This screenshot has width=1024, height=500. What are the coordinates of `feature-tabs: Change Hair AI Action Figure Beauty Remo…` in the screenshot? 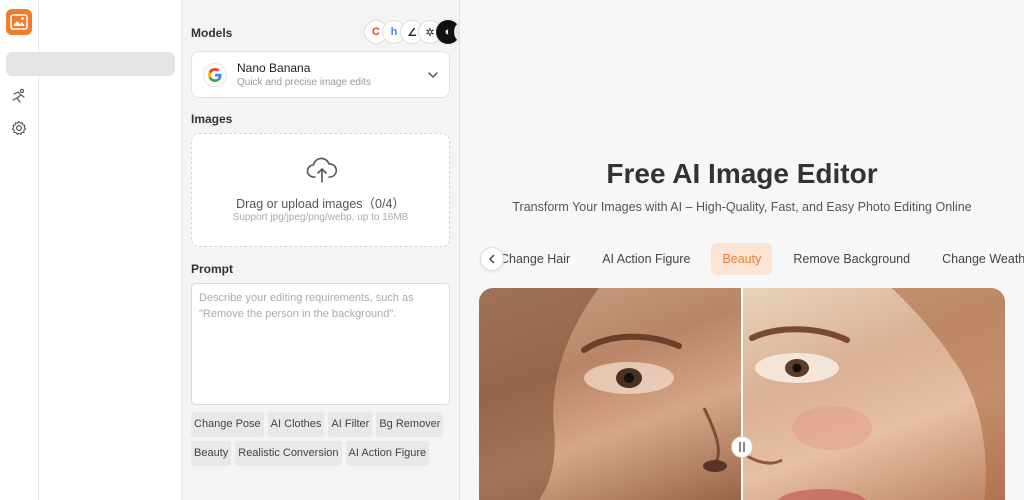 It's located at (751, 259).